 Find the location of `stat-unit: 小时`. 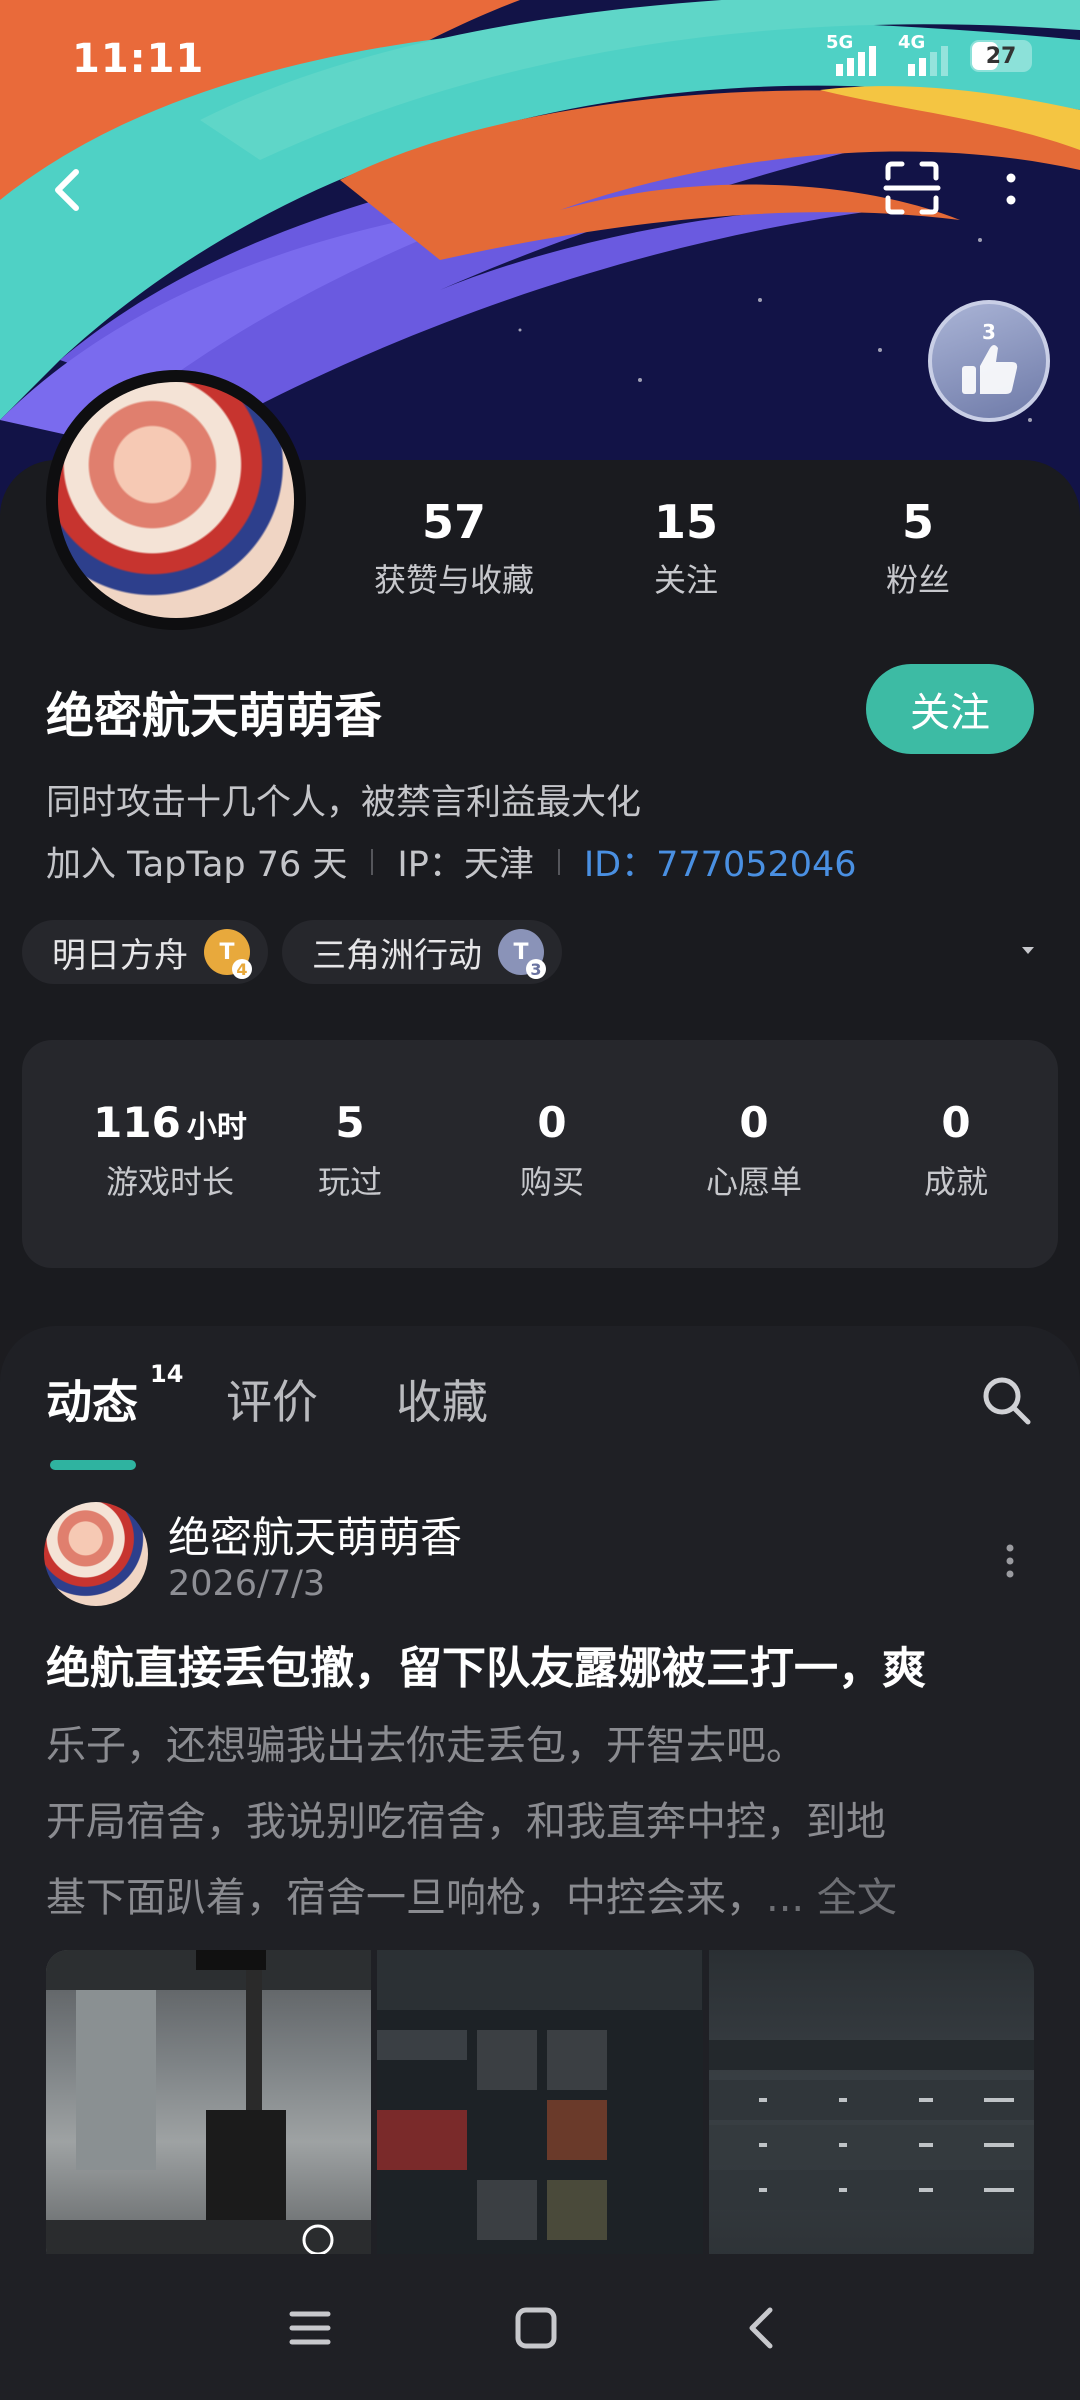

stat-unit: 小时 is located at coordinates (216, 1127).